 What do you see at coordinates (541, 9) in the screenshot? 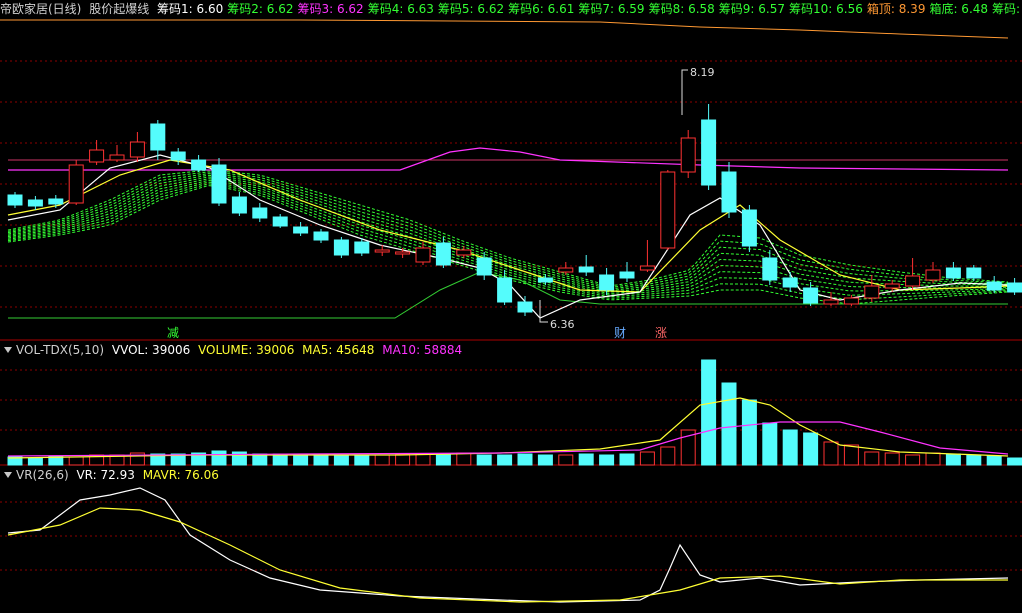
I see `chip-value-6: 筹码6: 6.61` at bounding box center [541, 9].